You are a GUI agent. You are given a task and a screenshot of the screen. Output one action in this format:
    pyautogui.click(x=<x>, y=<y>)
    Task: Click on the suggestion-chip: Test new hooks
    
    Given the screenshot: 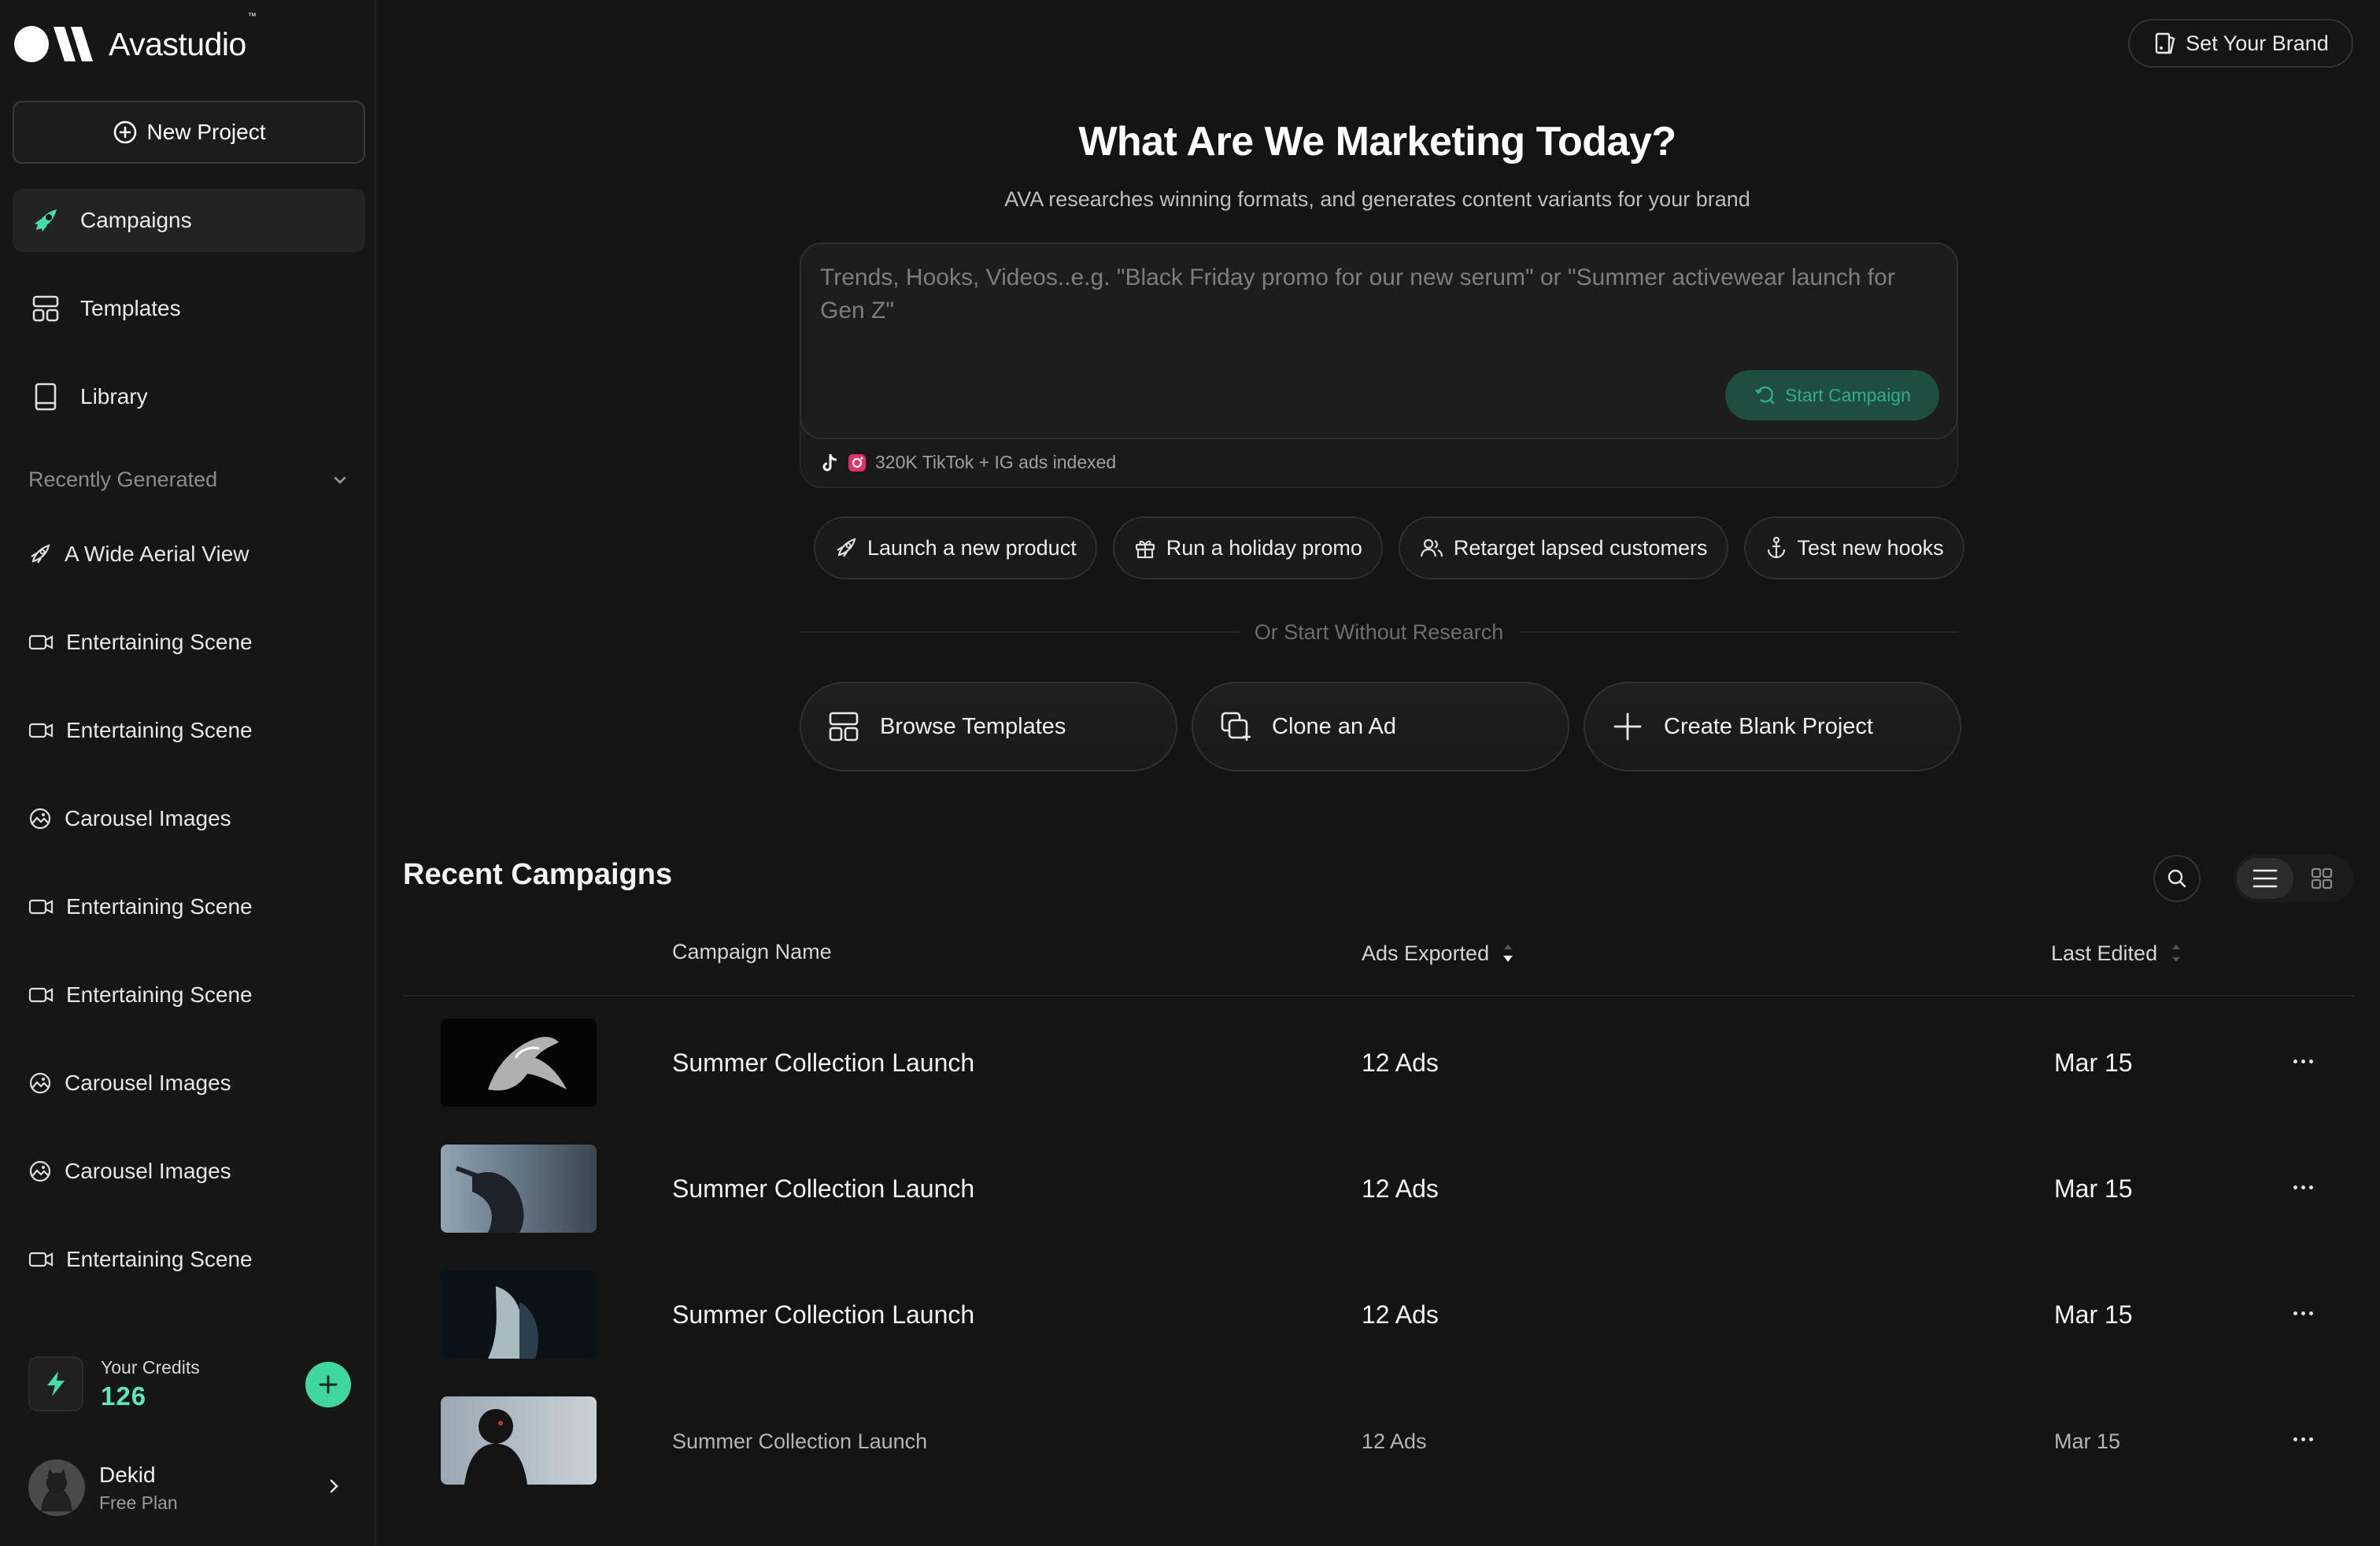 What is the action you would take?
    pyautogui.click(x=1853, y=547)
    